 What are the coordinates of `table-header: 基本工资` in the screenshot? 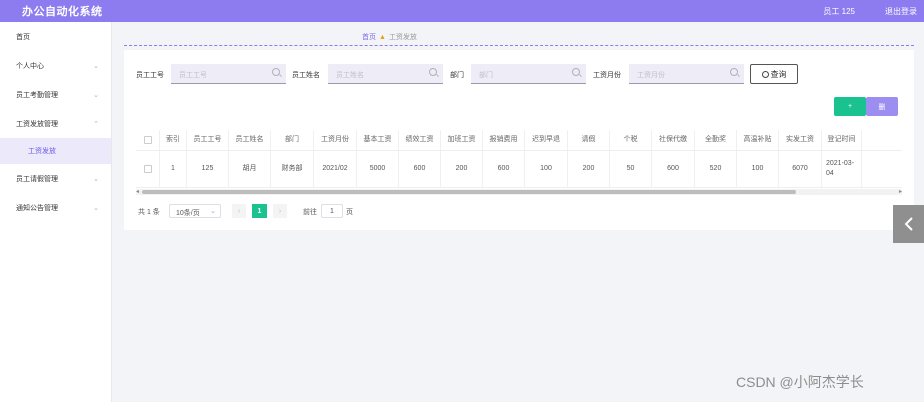 It's located at (378, 140).